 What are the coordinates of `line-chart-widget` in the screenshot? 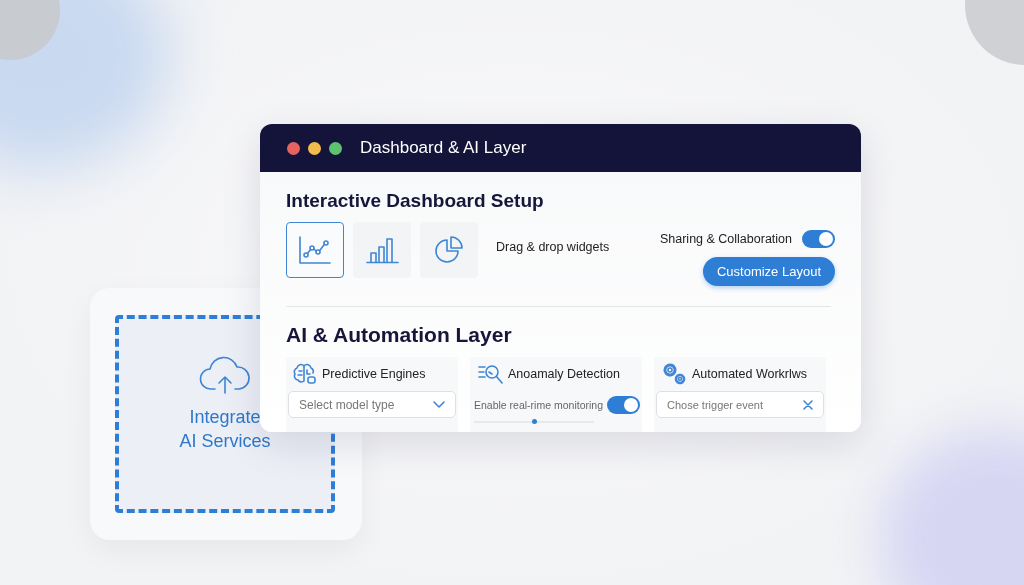 It's located at (315, 250).